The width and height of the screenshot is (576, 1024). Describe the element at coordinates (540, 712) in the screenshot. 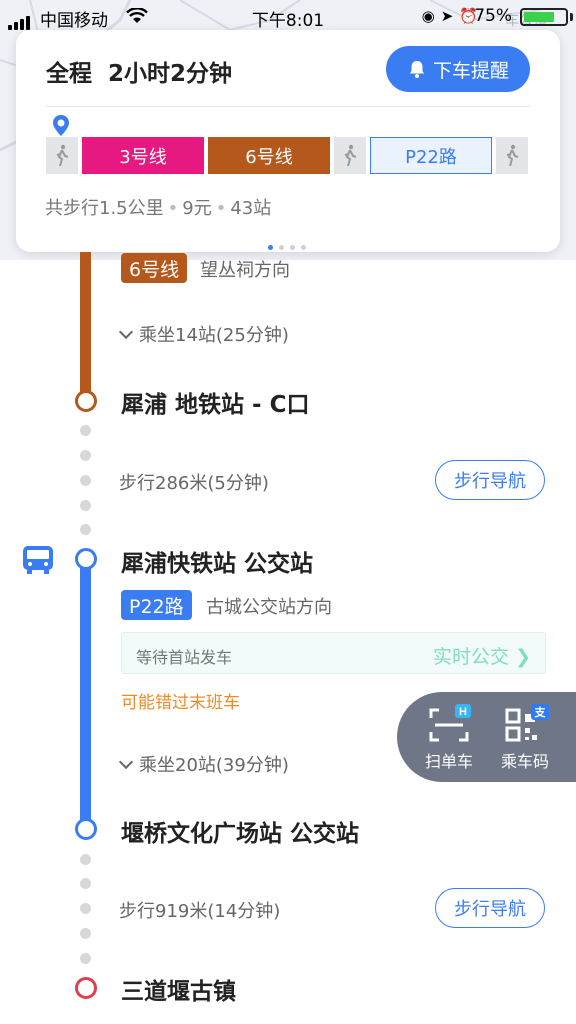

I see `svg-text: 支` at that location.